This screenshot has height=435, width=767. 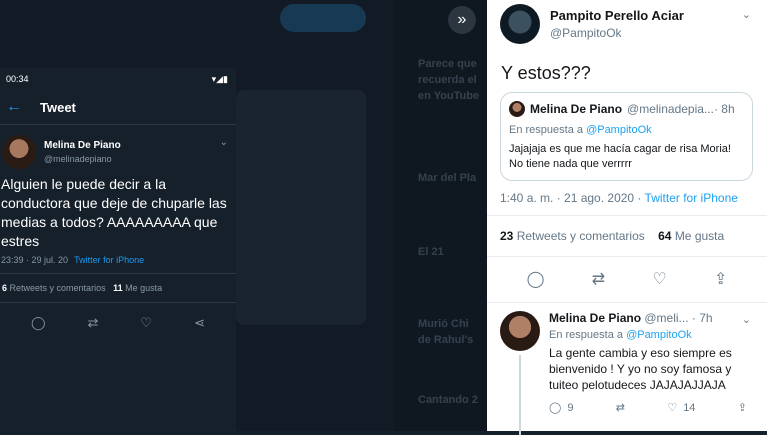 What do you see at coordinates (681, 407) in the screenshot?
I see `like-action: ♡ 14` at bounding box center [681, 407].